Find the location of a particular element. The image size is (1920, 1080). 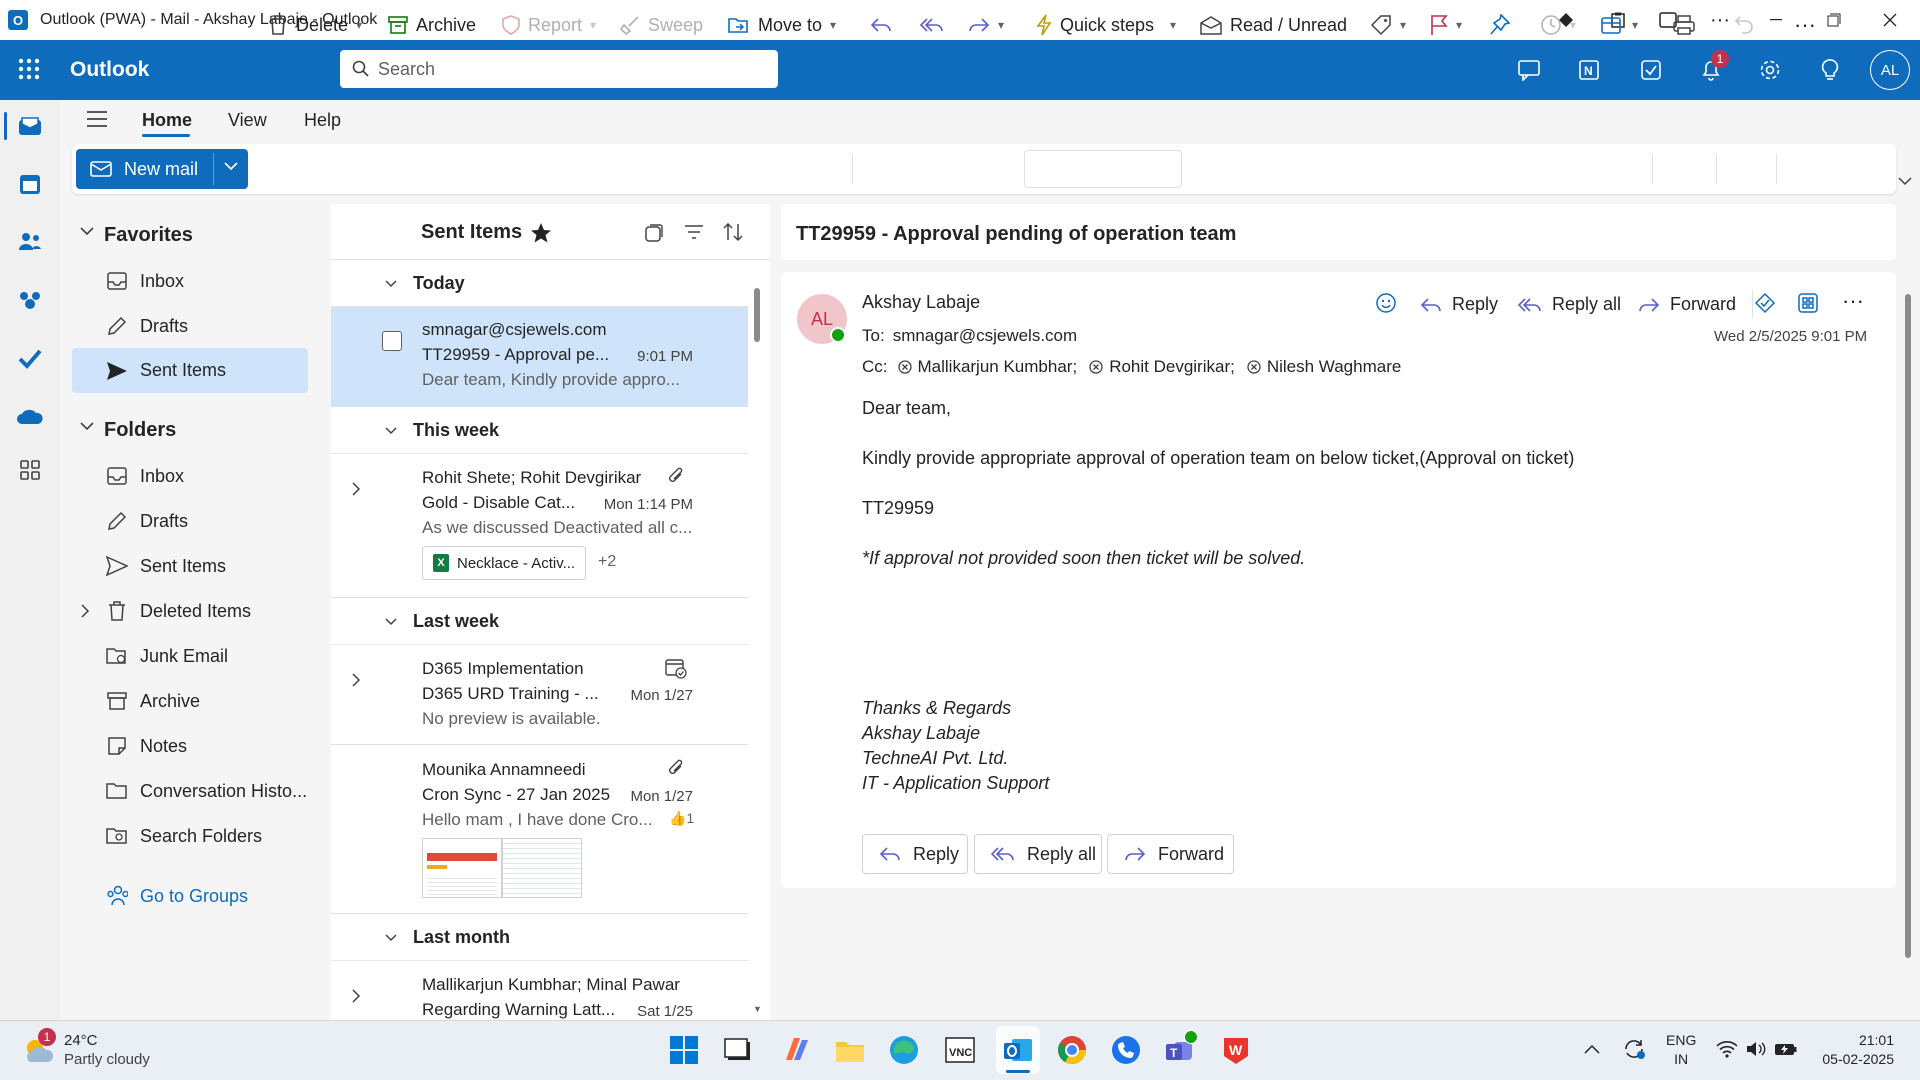

language-indicator: ENG IN is located at coordinates (1681, 1049).